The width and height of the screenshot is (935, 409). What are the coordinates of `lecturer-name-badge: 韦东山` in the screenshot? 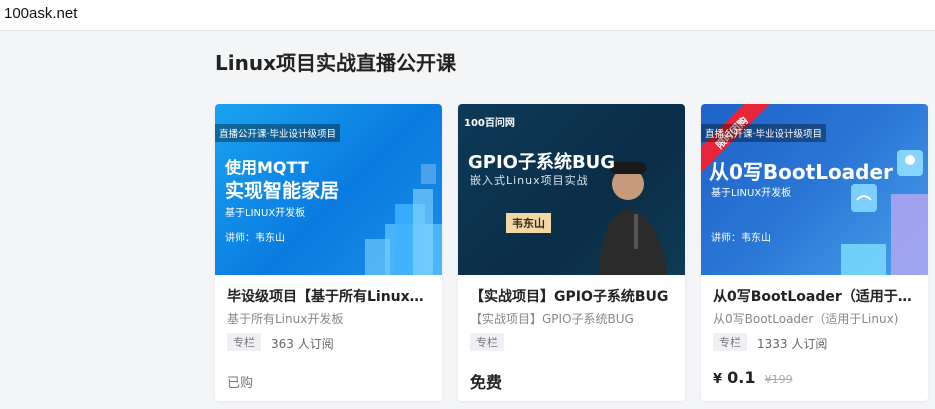 It's located at (528, 223).